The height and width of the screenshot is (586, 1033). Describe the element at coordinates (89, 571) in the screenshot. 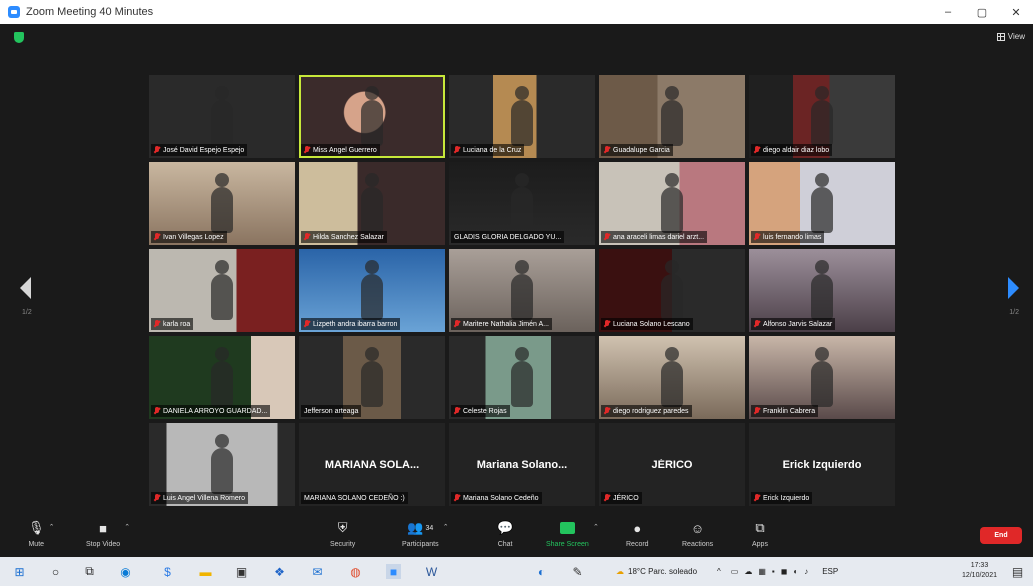

I see `task-view-icon: ⧉` at that location.